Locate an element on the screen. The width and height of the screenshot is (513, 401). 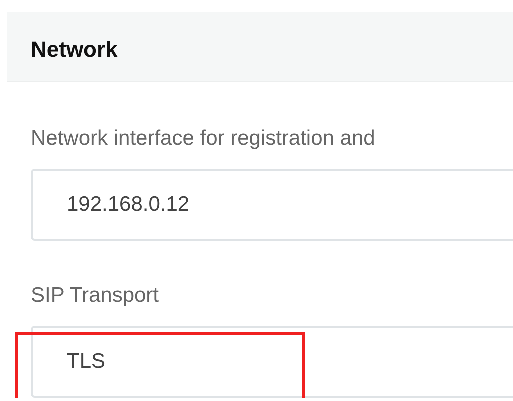
section-title: Network is located at coordinates (74, 50).